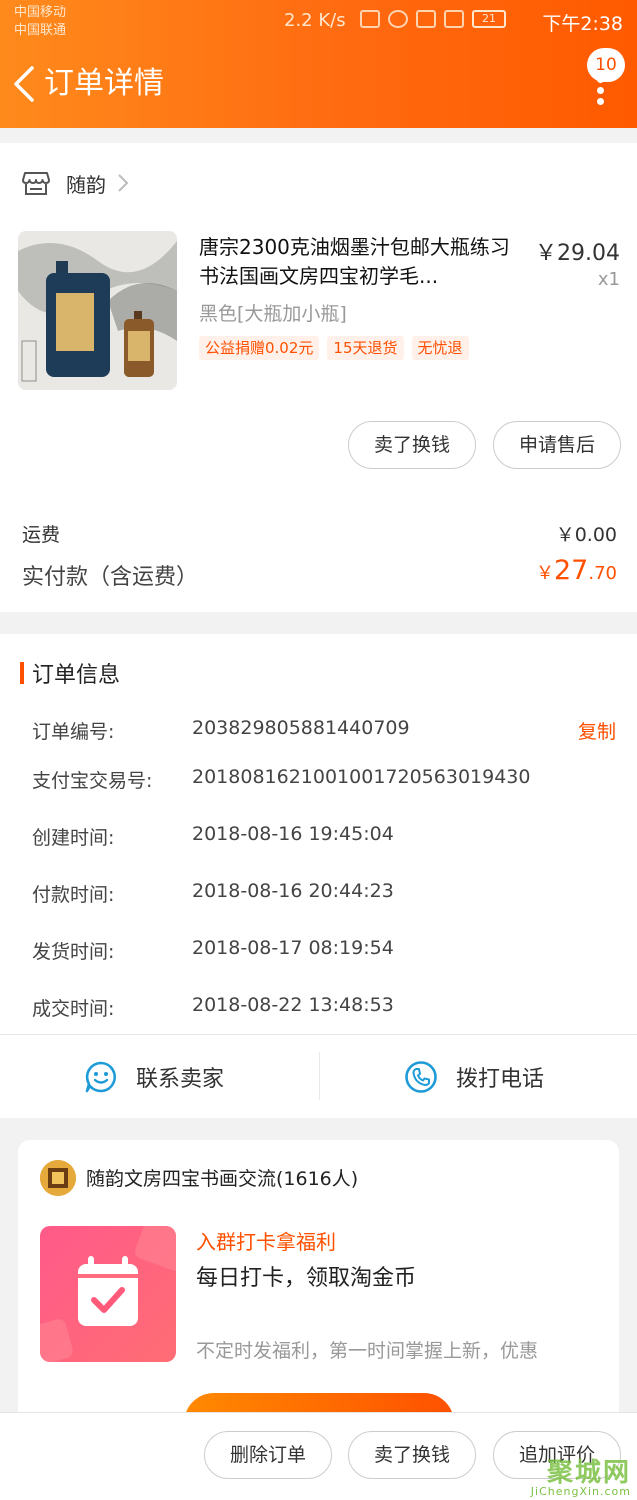 The image size is (637, 1500). What do you see at coordinates (571, 570) in the screenshot?
I see `amount-integer: 27` at bounding box center [571, 570].